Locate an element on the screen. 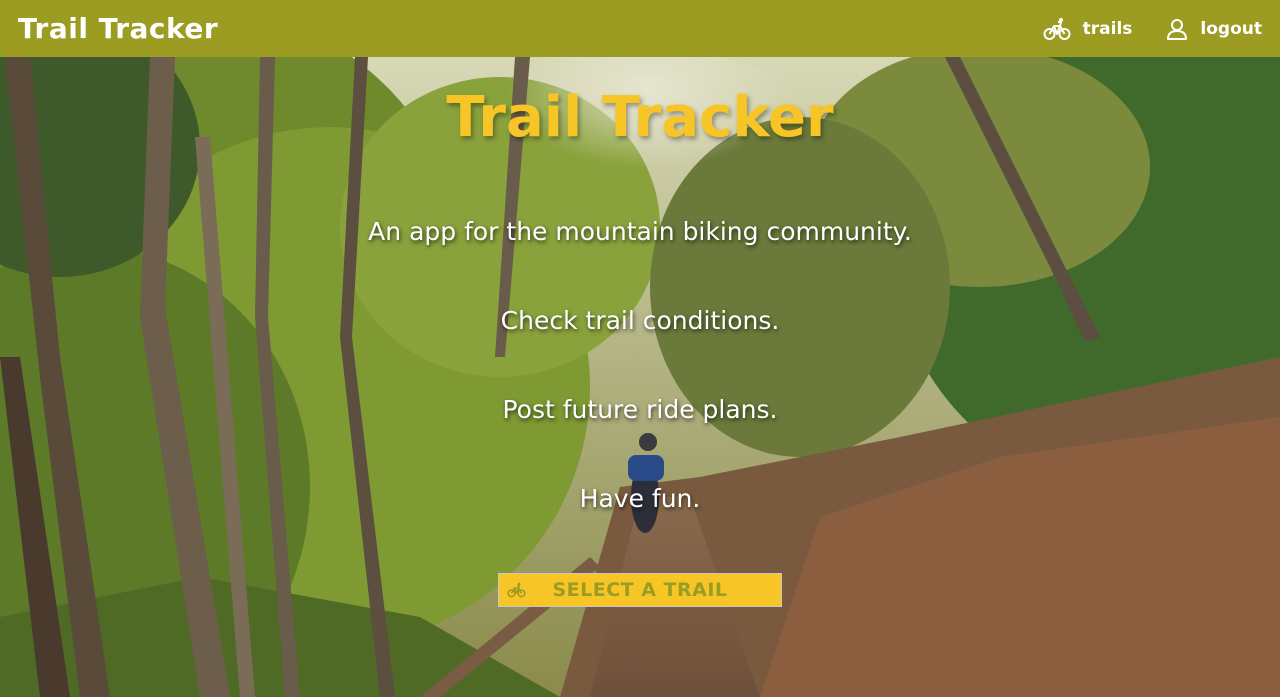 The image size is (1280, 697). user-icon is located at coordinates (1177, 29).